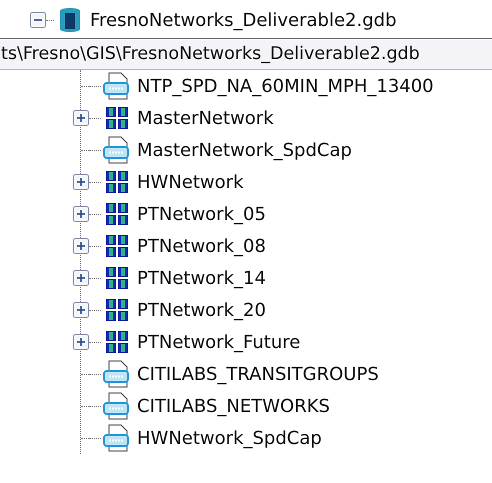 Image resolution: width=492 pixels, height=483 pixels. Describe the element at coordinates (201, 246) in the screenshot. I see `tree-item: PTNetwork_08` at that location.